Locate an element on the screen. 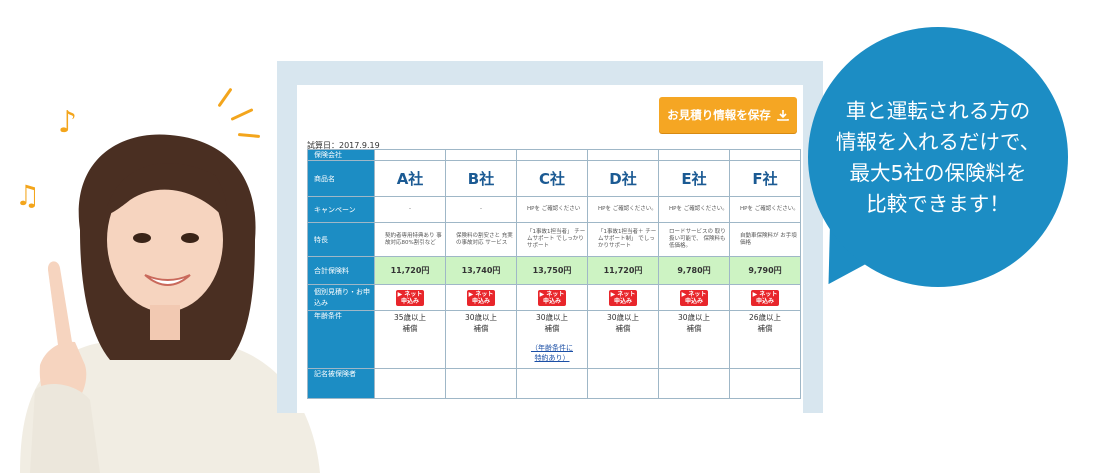 Image resolution: width=1100 pixels, height=473 pixels. feature-cell: ロードサービスの 取り扱い可能で、 保険料も低価格。 is located at coordinates (694, 239).